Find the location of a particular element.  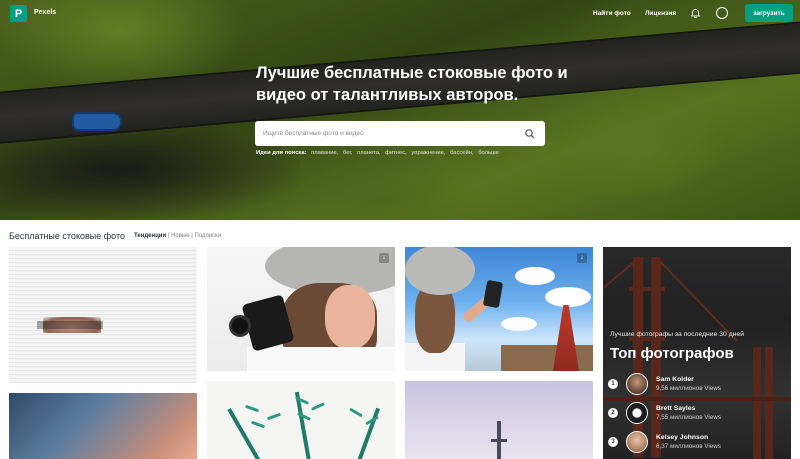

search-idea-more: больше is located at coordinates (488, 153).